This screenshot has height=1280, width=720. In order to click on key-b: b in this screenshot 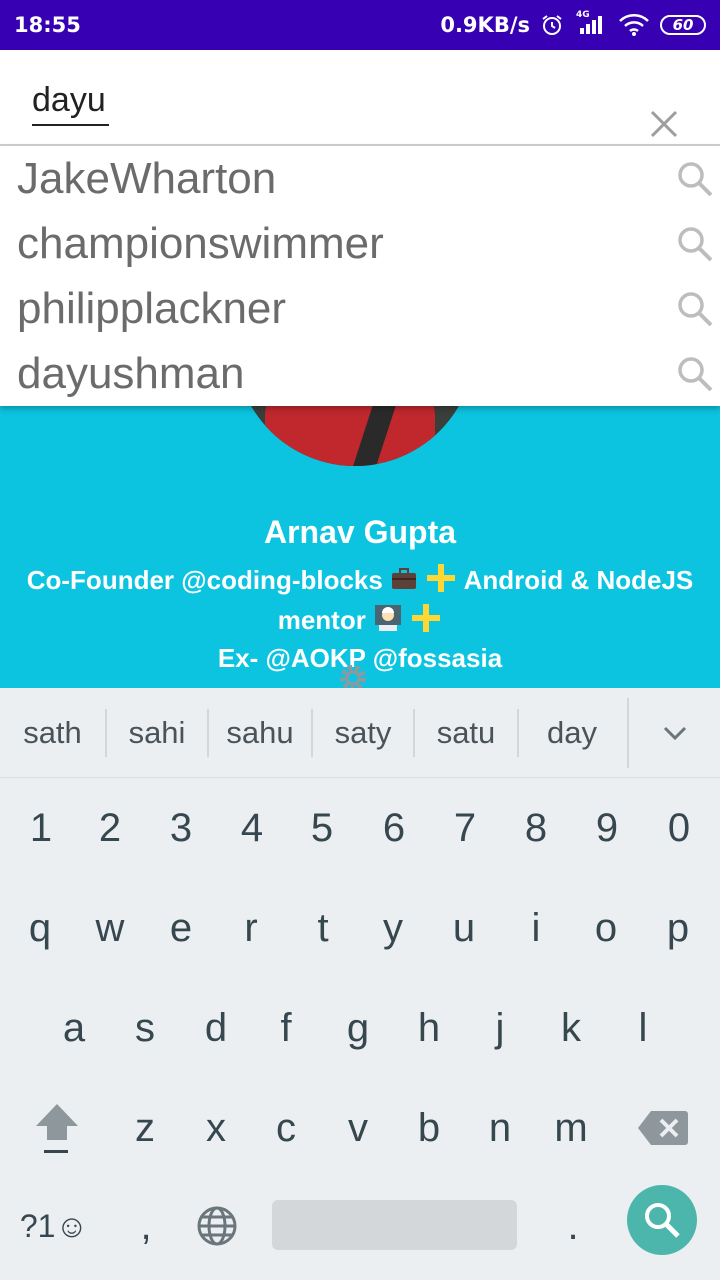, I will do `click(429, 1128)`.